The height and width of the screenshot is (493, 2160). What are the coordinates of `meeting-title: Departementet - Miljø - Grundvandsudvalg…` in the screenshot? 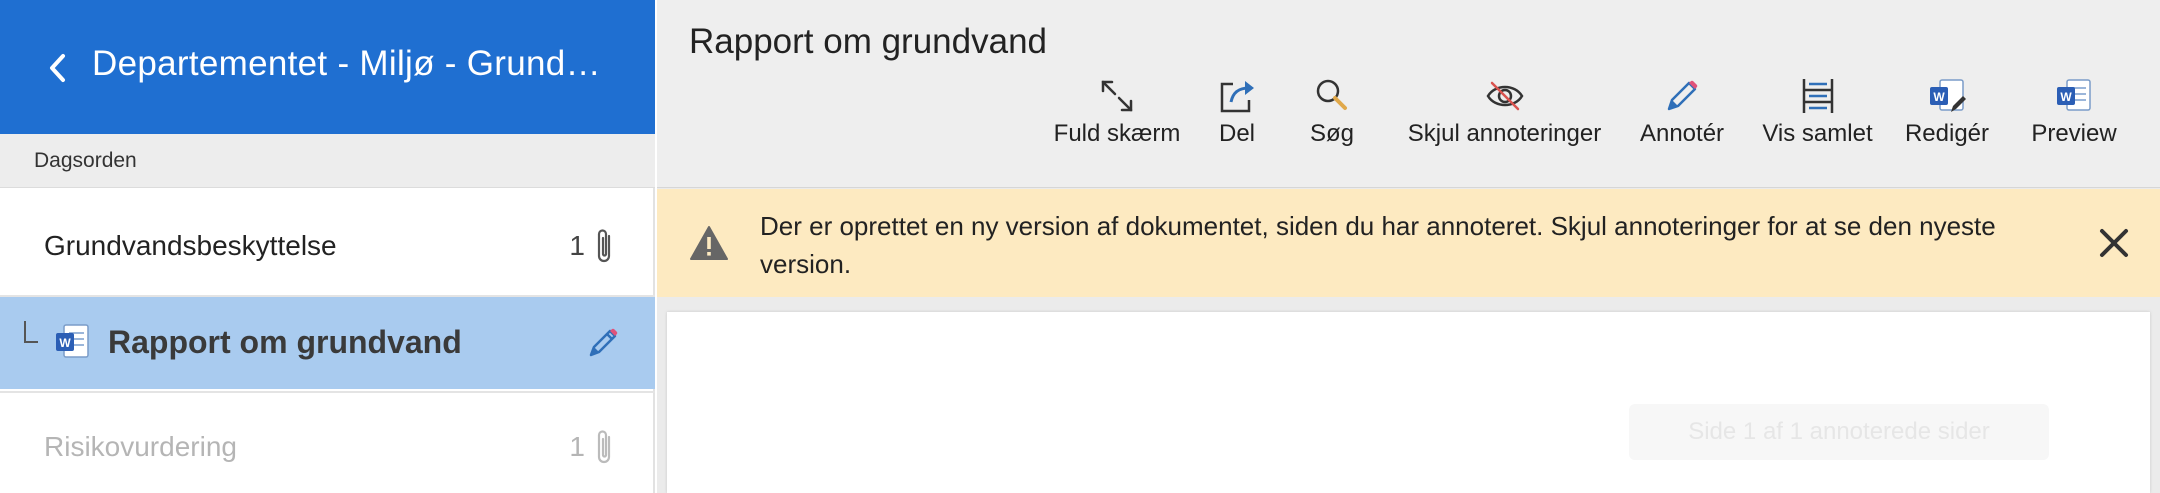 It's located at (352, 63).